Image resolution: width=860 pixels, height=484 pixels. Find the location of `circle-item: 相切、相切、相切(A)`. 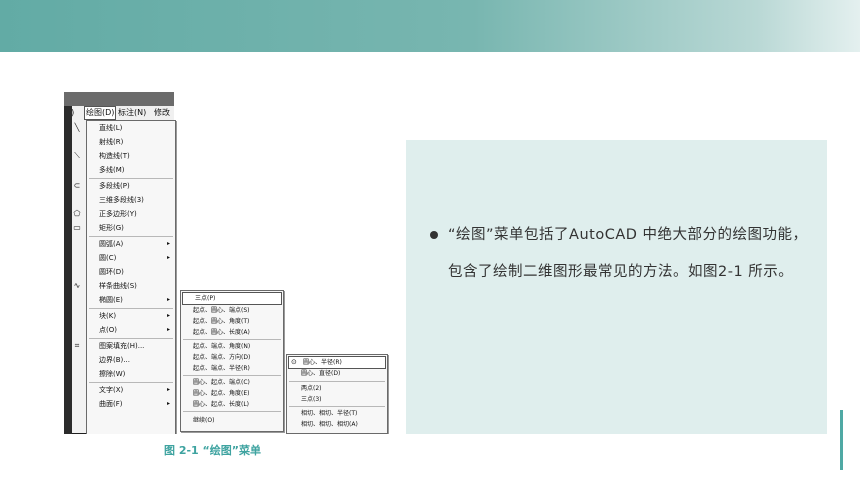

circle-item: 相切、相切、相切(A) is located at coordinates (337, 424).